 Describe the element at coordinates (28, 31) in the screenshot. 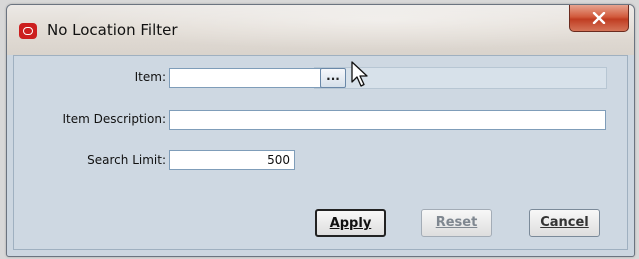

I see `oracle-logo-icon` at that location.